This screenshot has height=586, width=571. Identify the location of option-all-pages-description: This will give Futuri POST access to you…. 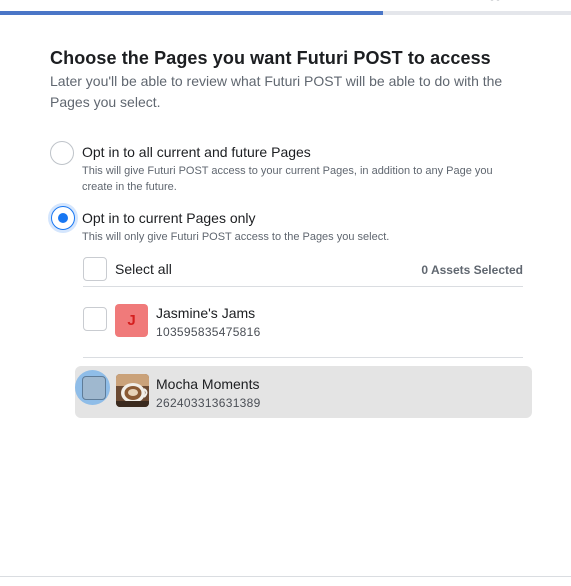
(287, 179).